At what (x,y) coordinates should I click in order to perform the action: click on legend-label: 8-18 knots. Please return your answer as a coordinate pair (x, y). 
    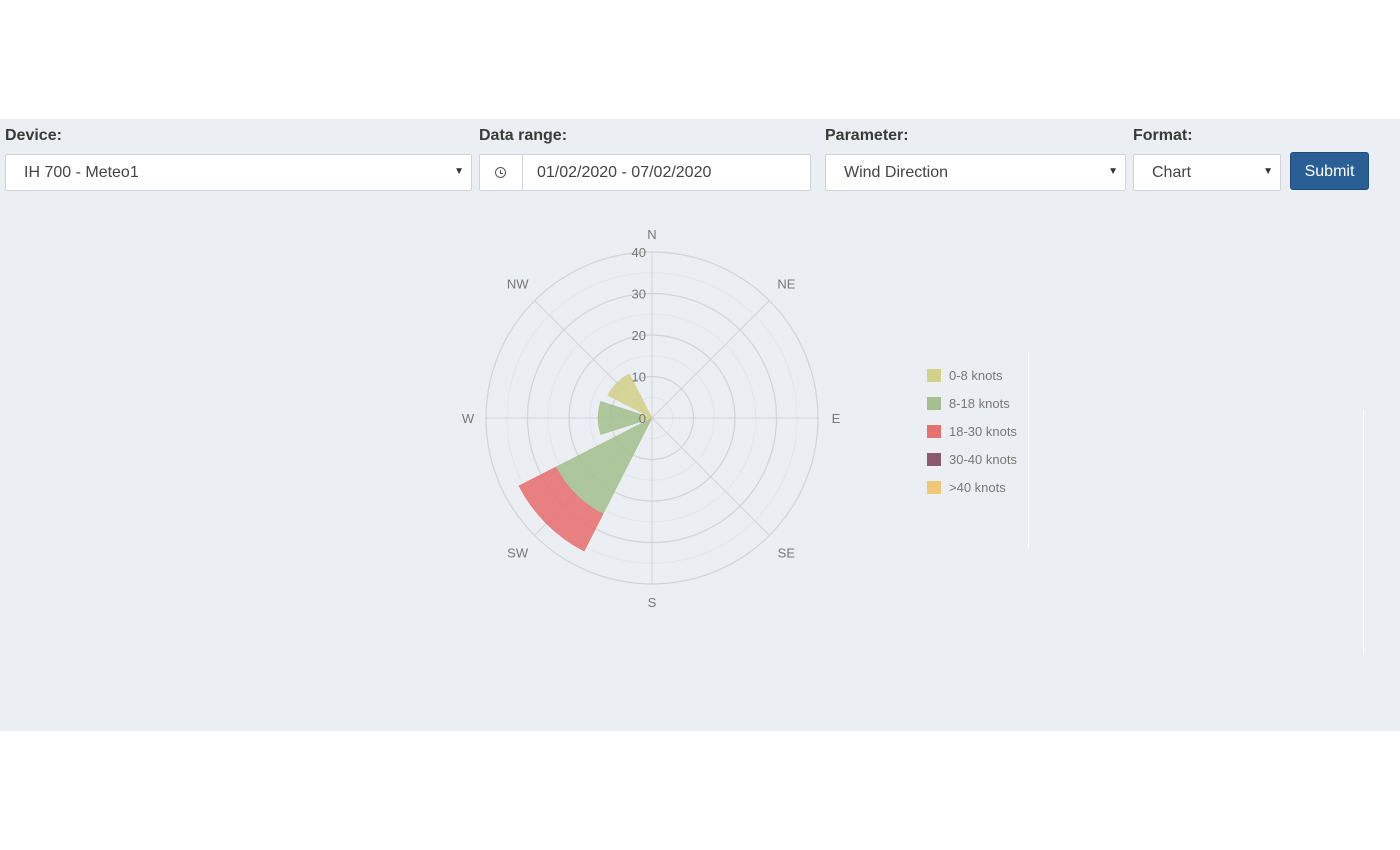
    Looking at the image, I should click on (979, 403).